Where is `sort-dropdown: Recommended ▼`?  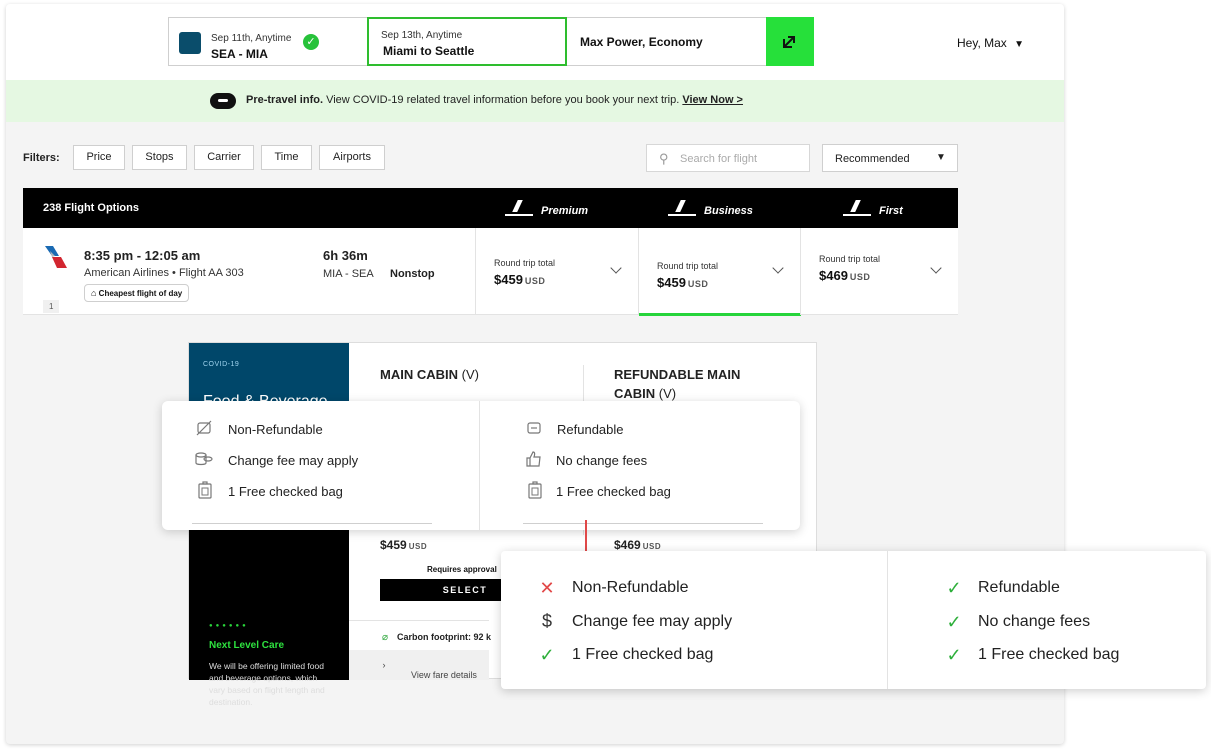 sort-dropdown: Recommended ▼ is located at coordinates (890, 158).